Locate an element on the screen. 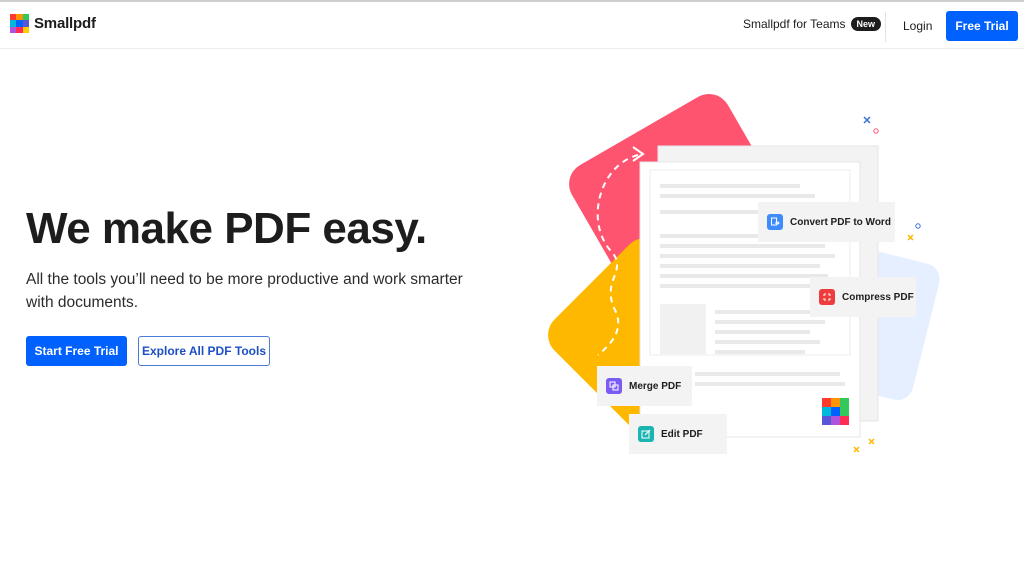 The image size is (1024, 568). compress-icon is located at coordinates (827, 297).